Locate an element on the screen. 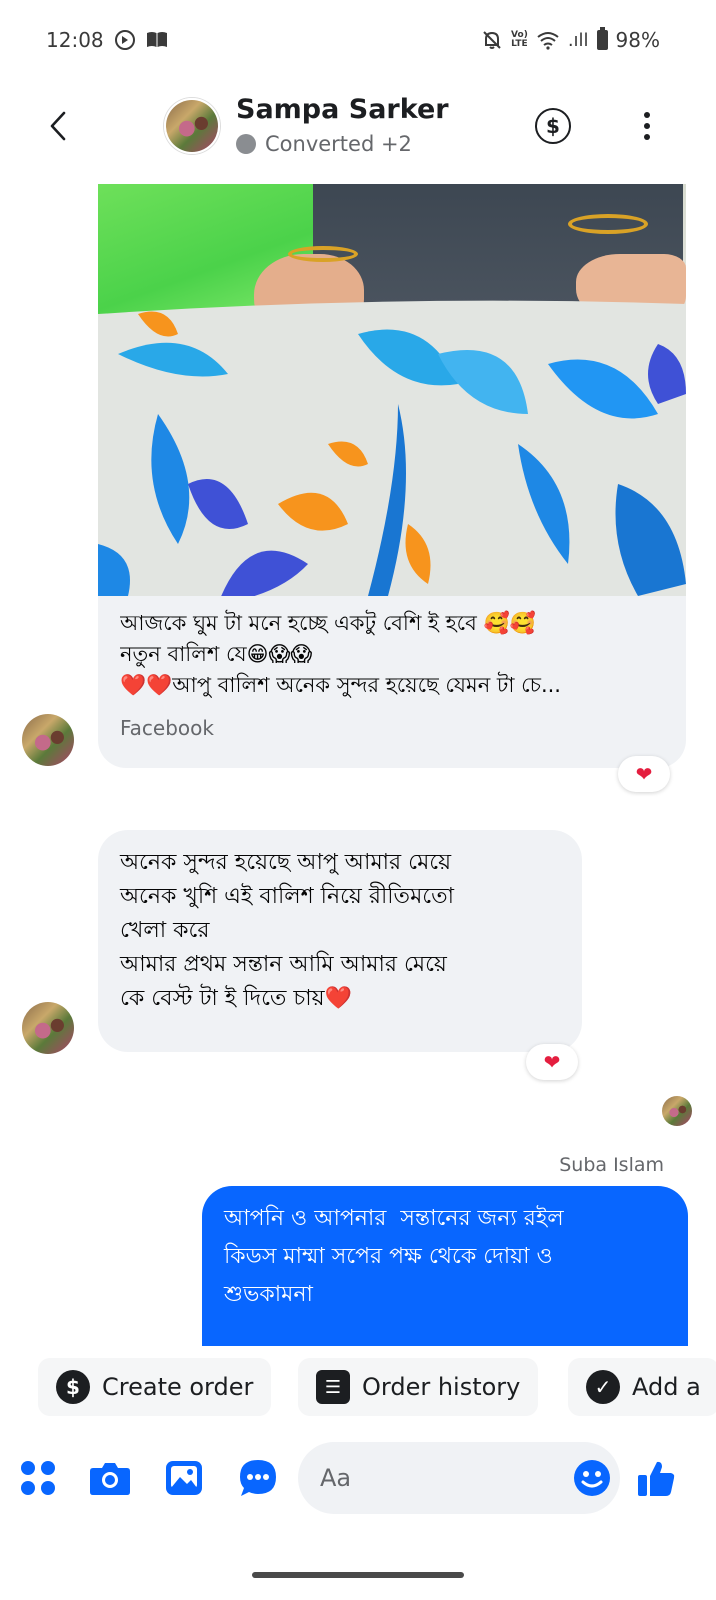 This screenshot has height=1600, width=716. book-icon is located at coordinates (156, 39).